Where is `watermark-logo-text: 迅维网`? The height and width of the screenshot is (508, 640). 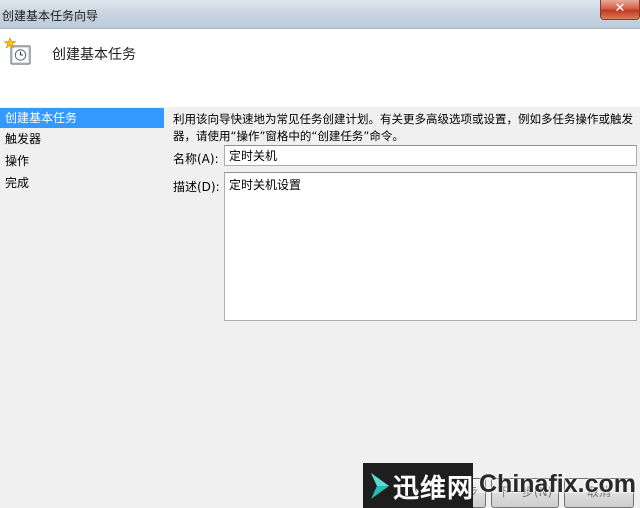 watermark-logo-text: 迅维网 is located at coordinates (434, 489).